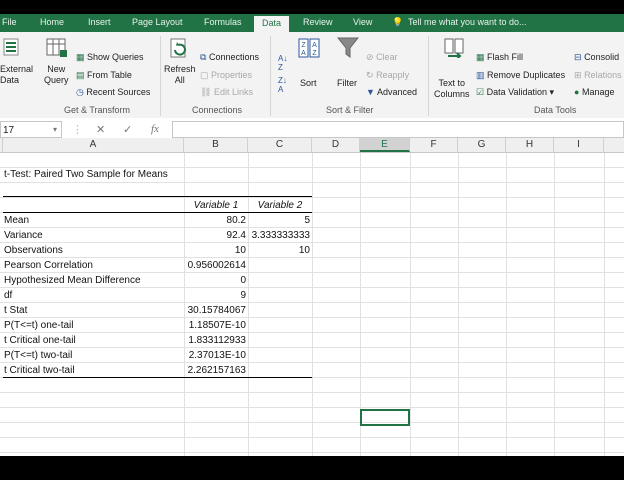 This screenshot has width=624, height=480. What do you see at coordinates (603, 75) in the screenshot?
I see `relationships-label: Relations` at bounding box center [603, 75].